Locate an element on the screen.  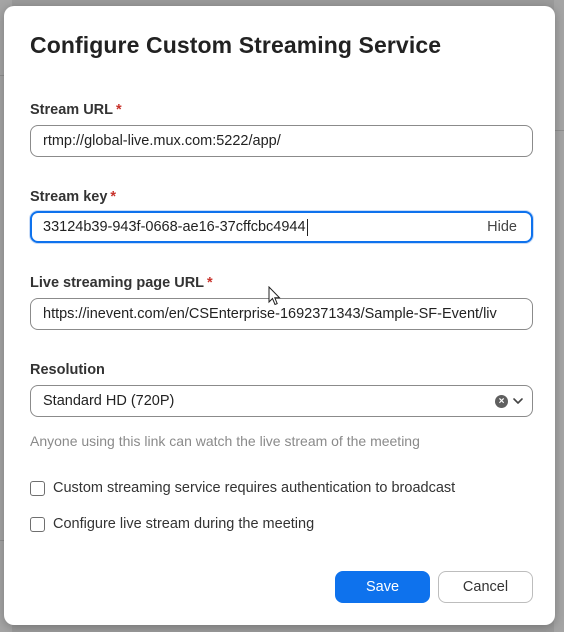
stream-key-text: 33124b39-943f-0668-ae16-37cffcbc4944 is located at coordinates (174, 227).